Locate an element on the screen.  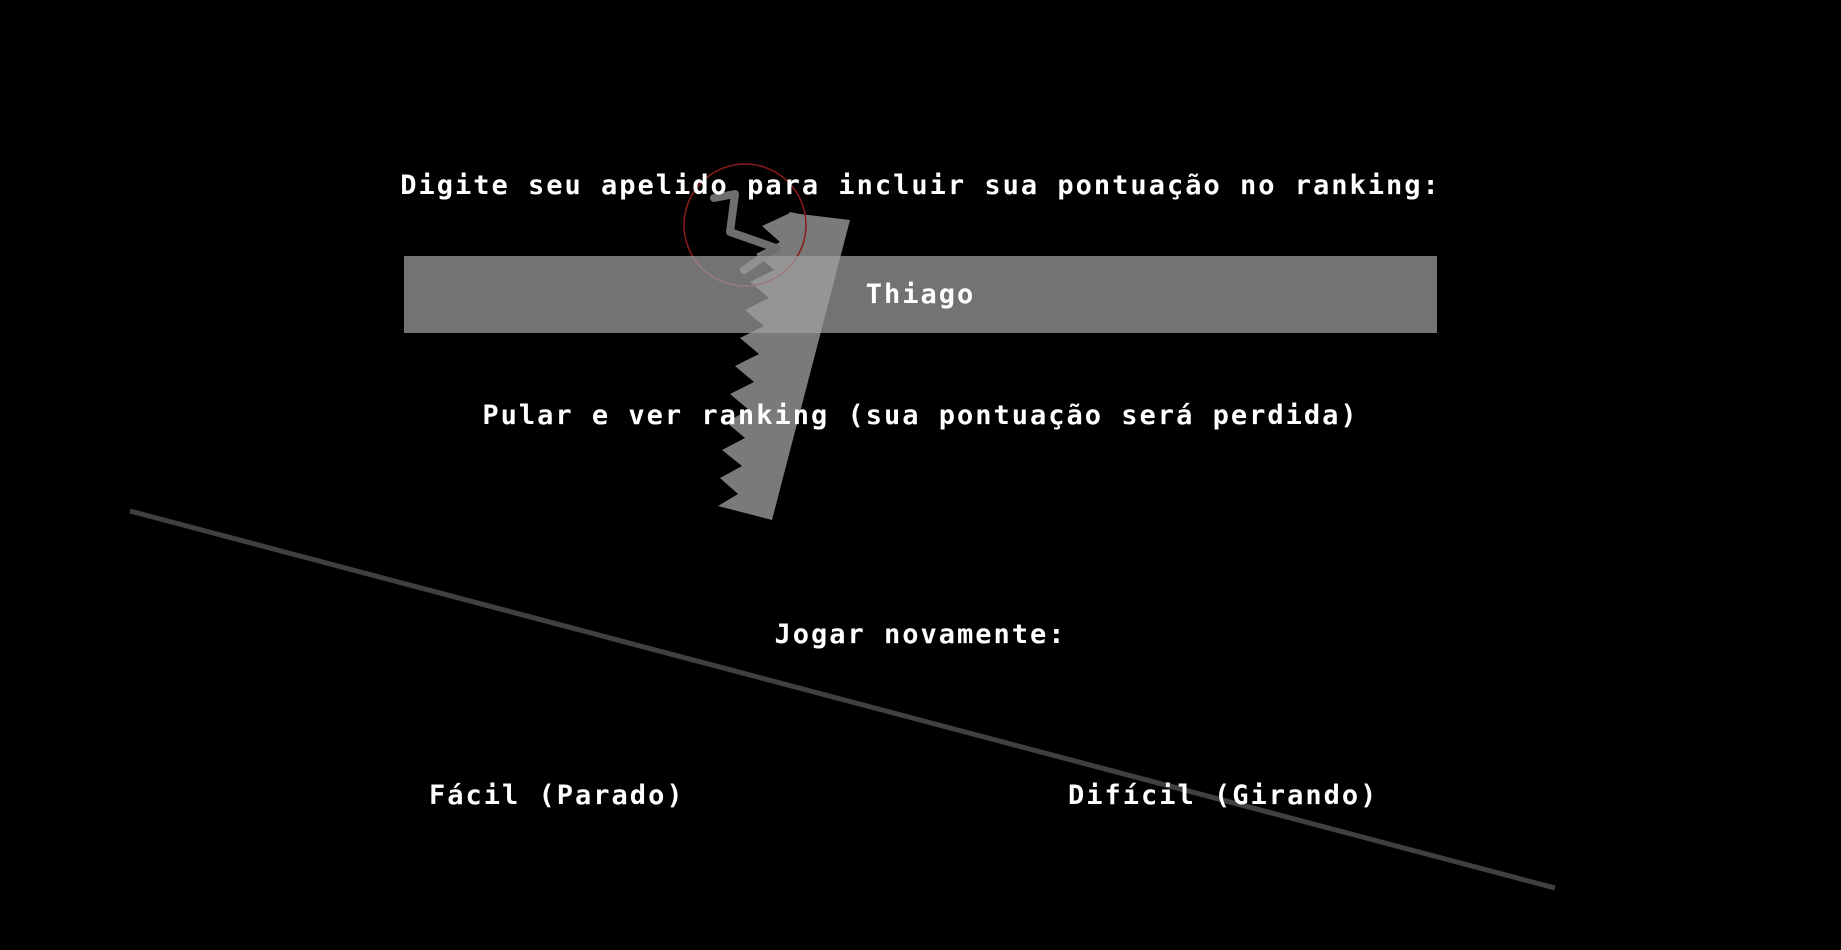
easy-mode-button: Fácil (Parado) is located at coordinates (557, 795).